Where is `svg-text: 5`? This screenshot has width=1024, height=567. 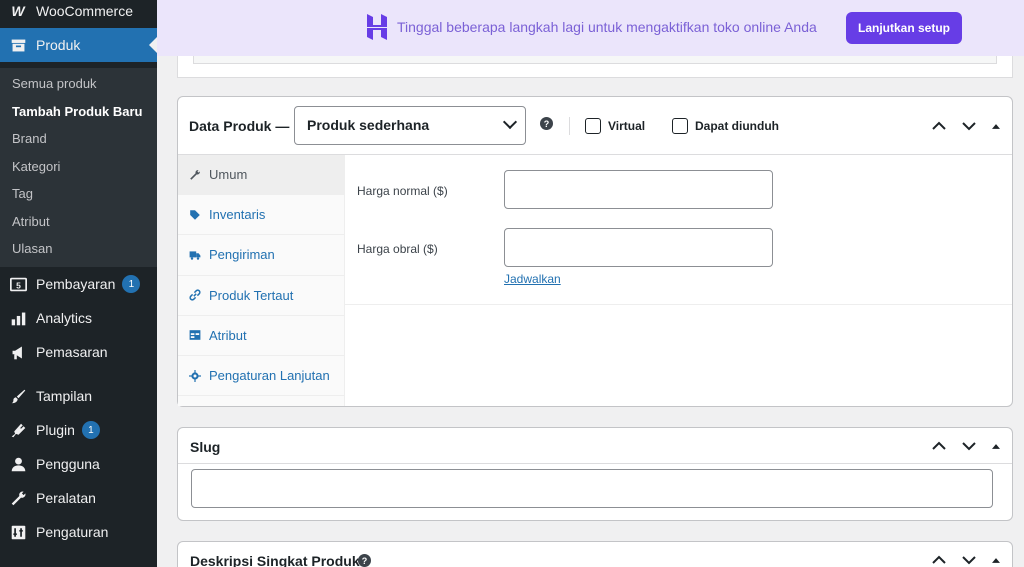
svg-text: 5 is located at coordinates (18, 285).